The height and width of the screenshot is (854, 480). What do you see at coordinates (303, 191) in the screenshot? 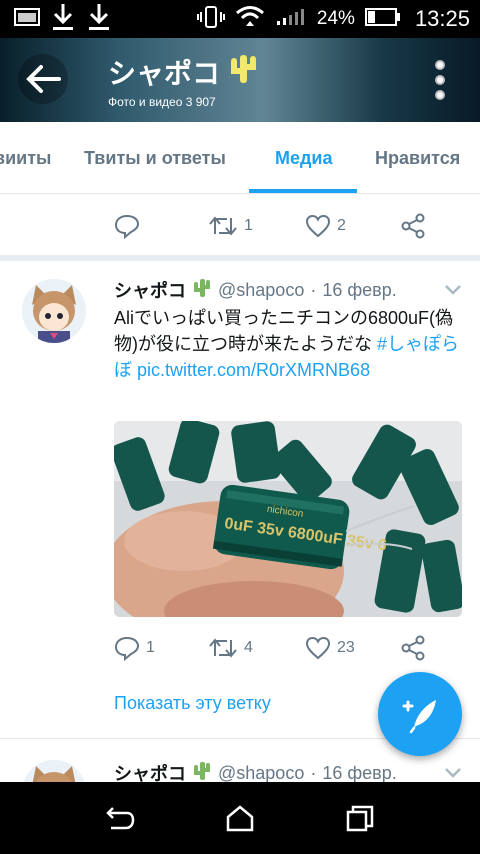
I see `active-tab-indicator` at bounding box center [303, 191].